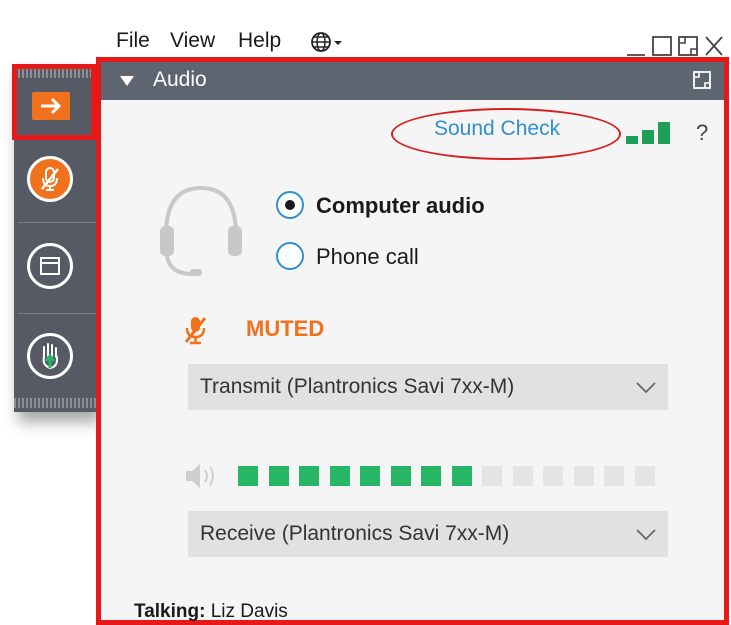 The width and height of the screenshot is (731, 625). I want to click on receive-device-select: Receive (Plantronics Savi 7xx-M), so click(428, 534).